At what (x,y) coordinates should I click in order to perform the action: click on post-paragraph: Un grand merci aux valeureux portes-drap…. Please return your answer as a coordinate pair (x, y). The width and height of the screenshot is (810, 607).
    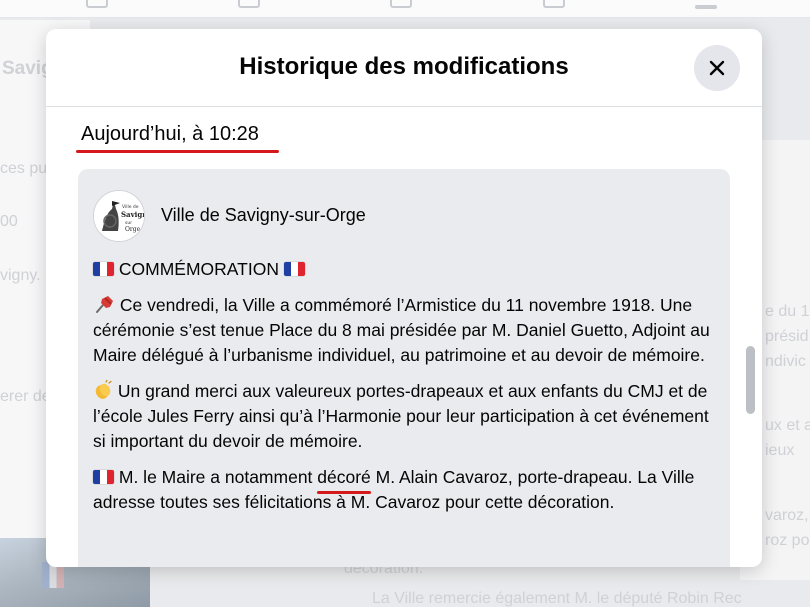
    Looking at the image, I should click on (408, 416).